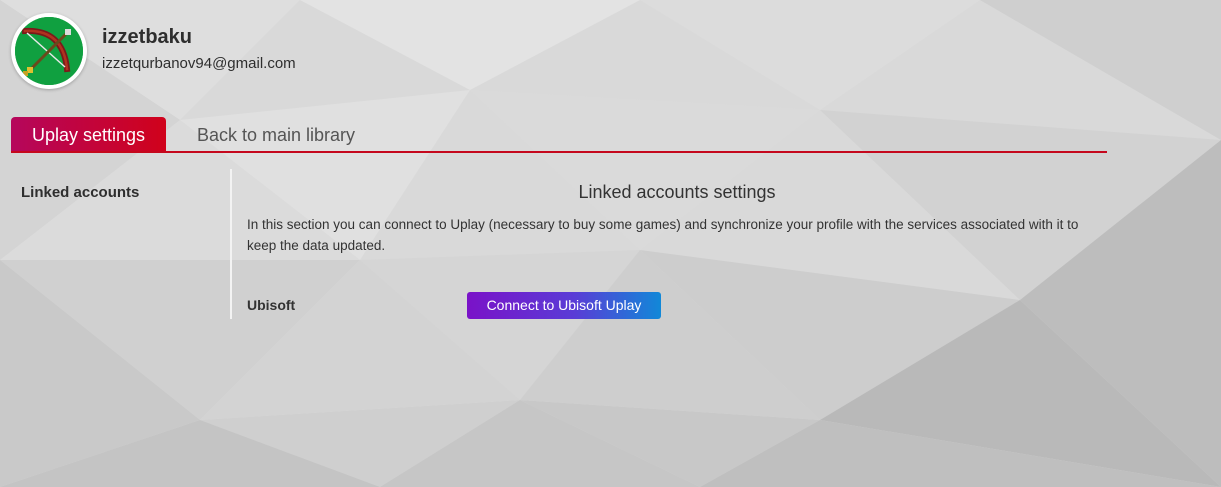 The width and height of the screenshot is (1221, 487). What do you see at coordinates (564, 305) in the screenshot?
I see `connect-ubisoft-uplay-button: Connect to Ubisoft Uplay` at bounding box center [564, 305].